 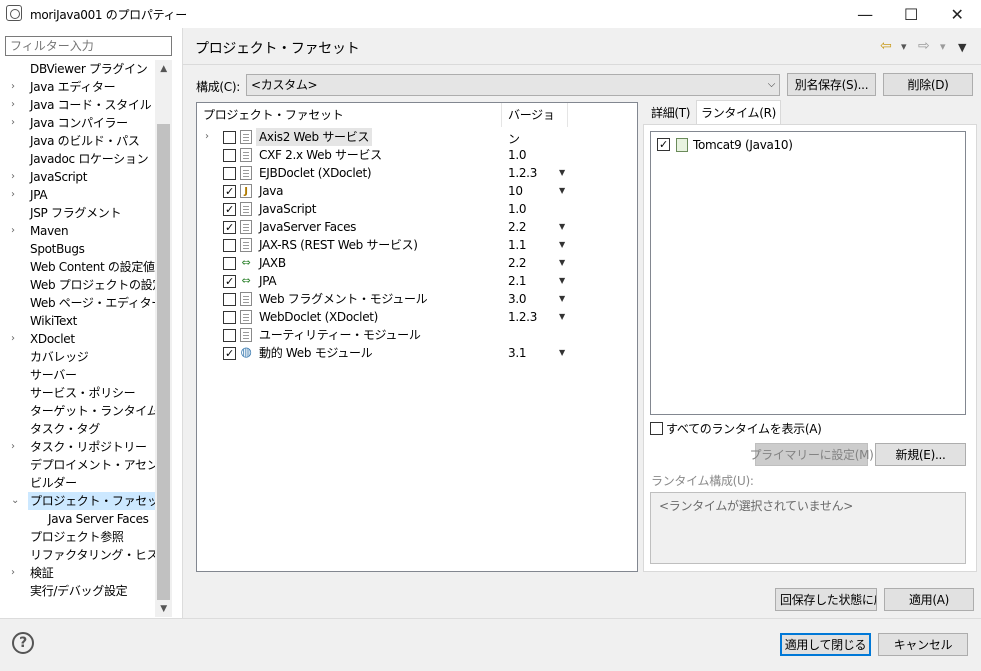 What do you see at coordinates (417, 281) in the screenshot?
I see `facet-row: ✓ ⇔ JPA 2.1 ▼` at bounding box center [417, 281].